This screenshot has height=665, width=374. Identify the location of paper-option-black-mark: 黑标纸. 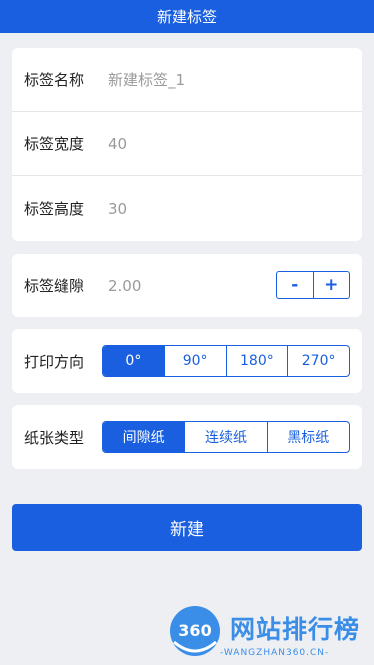
(307, 437).